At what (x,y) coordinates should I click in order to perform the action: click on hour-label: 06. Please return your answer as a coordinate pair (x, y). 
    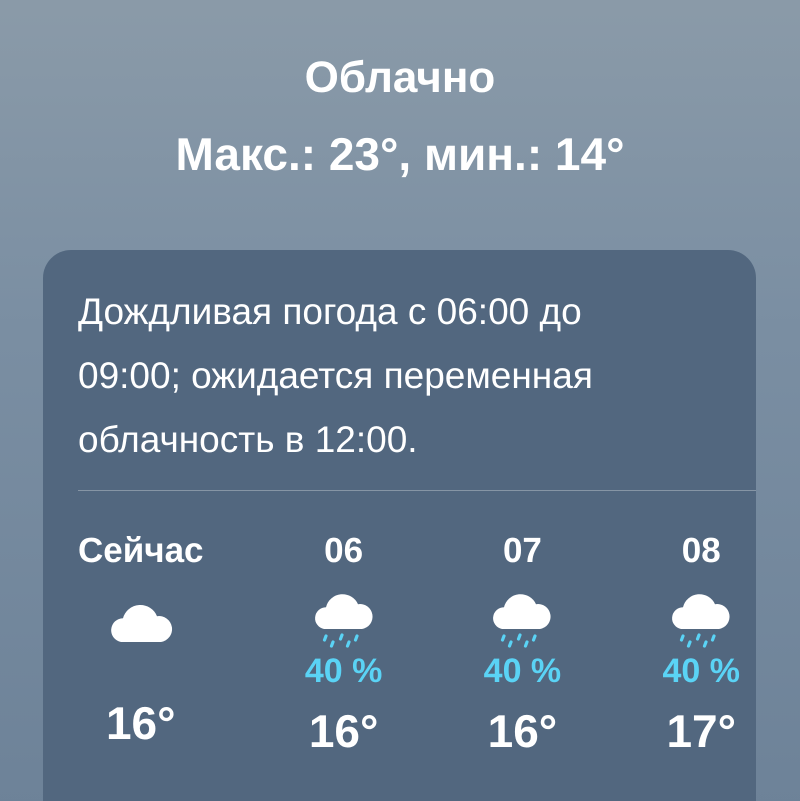
    Looking at the image, I should click on (344, 551).